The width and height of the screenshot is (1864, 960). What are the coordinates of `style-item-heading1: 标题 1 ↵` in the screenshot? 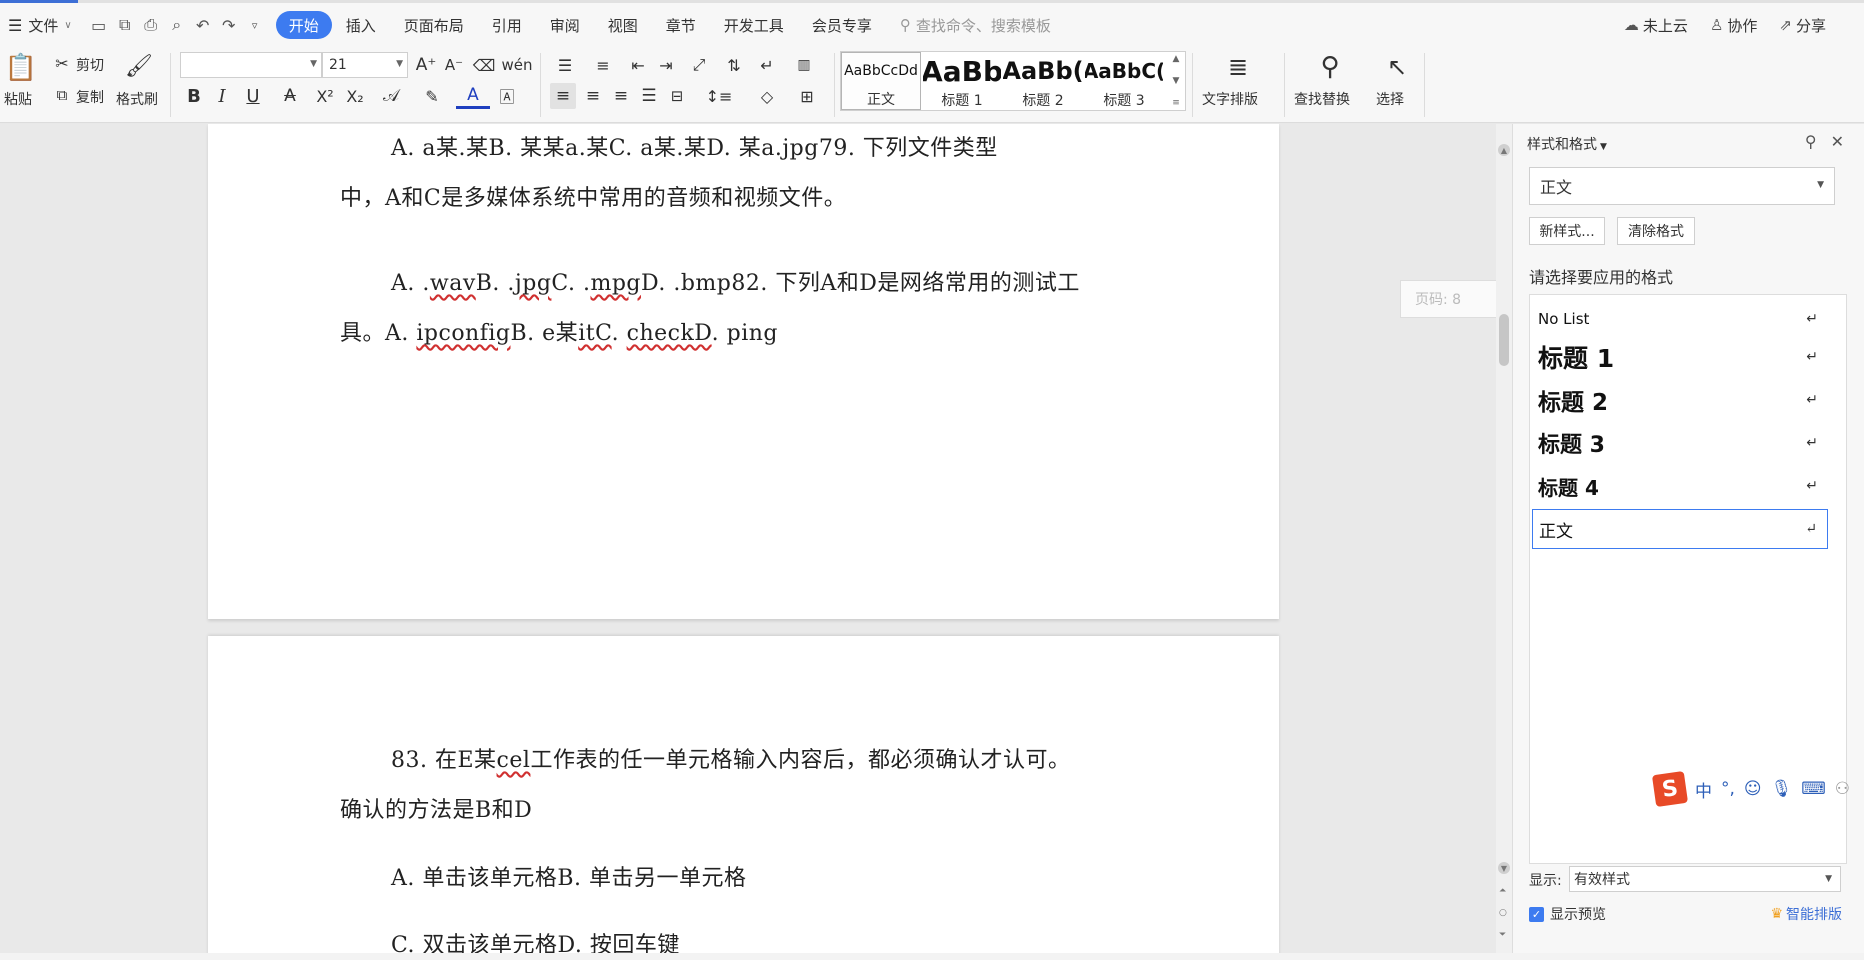 It's located at (1680, 357).